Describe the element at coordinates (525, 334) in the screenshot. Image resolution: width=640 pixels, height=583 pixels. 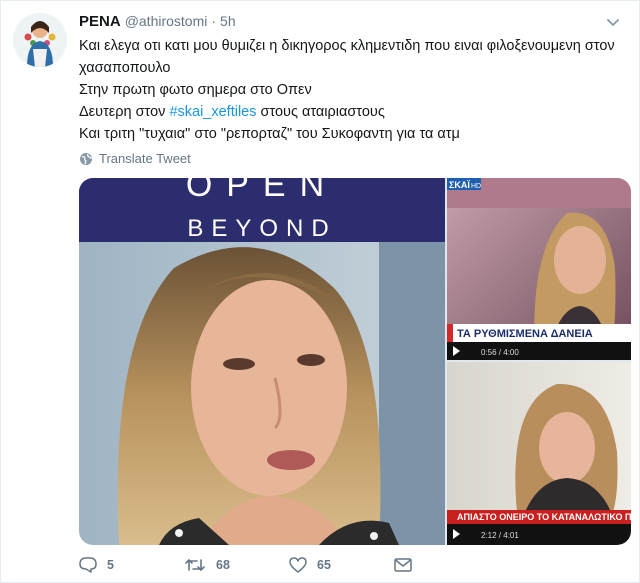
I see `photo-2-ticker: ΤΑ ΡΥΘΜΙΣΜΕΝΑ ΔΑΝΕΙΑ` at that location.